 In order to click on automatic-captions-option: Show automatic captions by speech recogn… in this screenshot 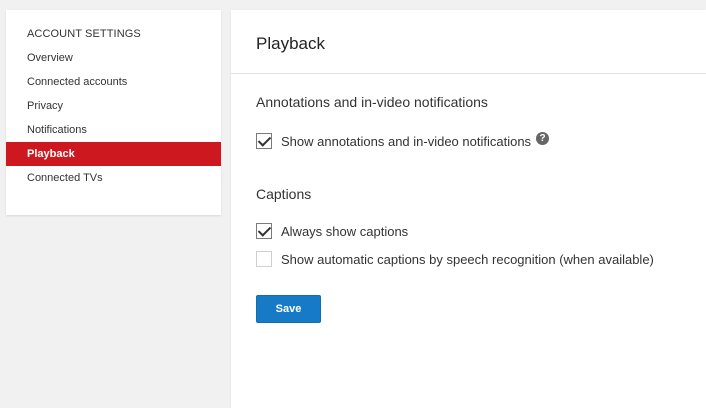, I will do `click(455, 259)`.